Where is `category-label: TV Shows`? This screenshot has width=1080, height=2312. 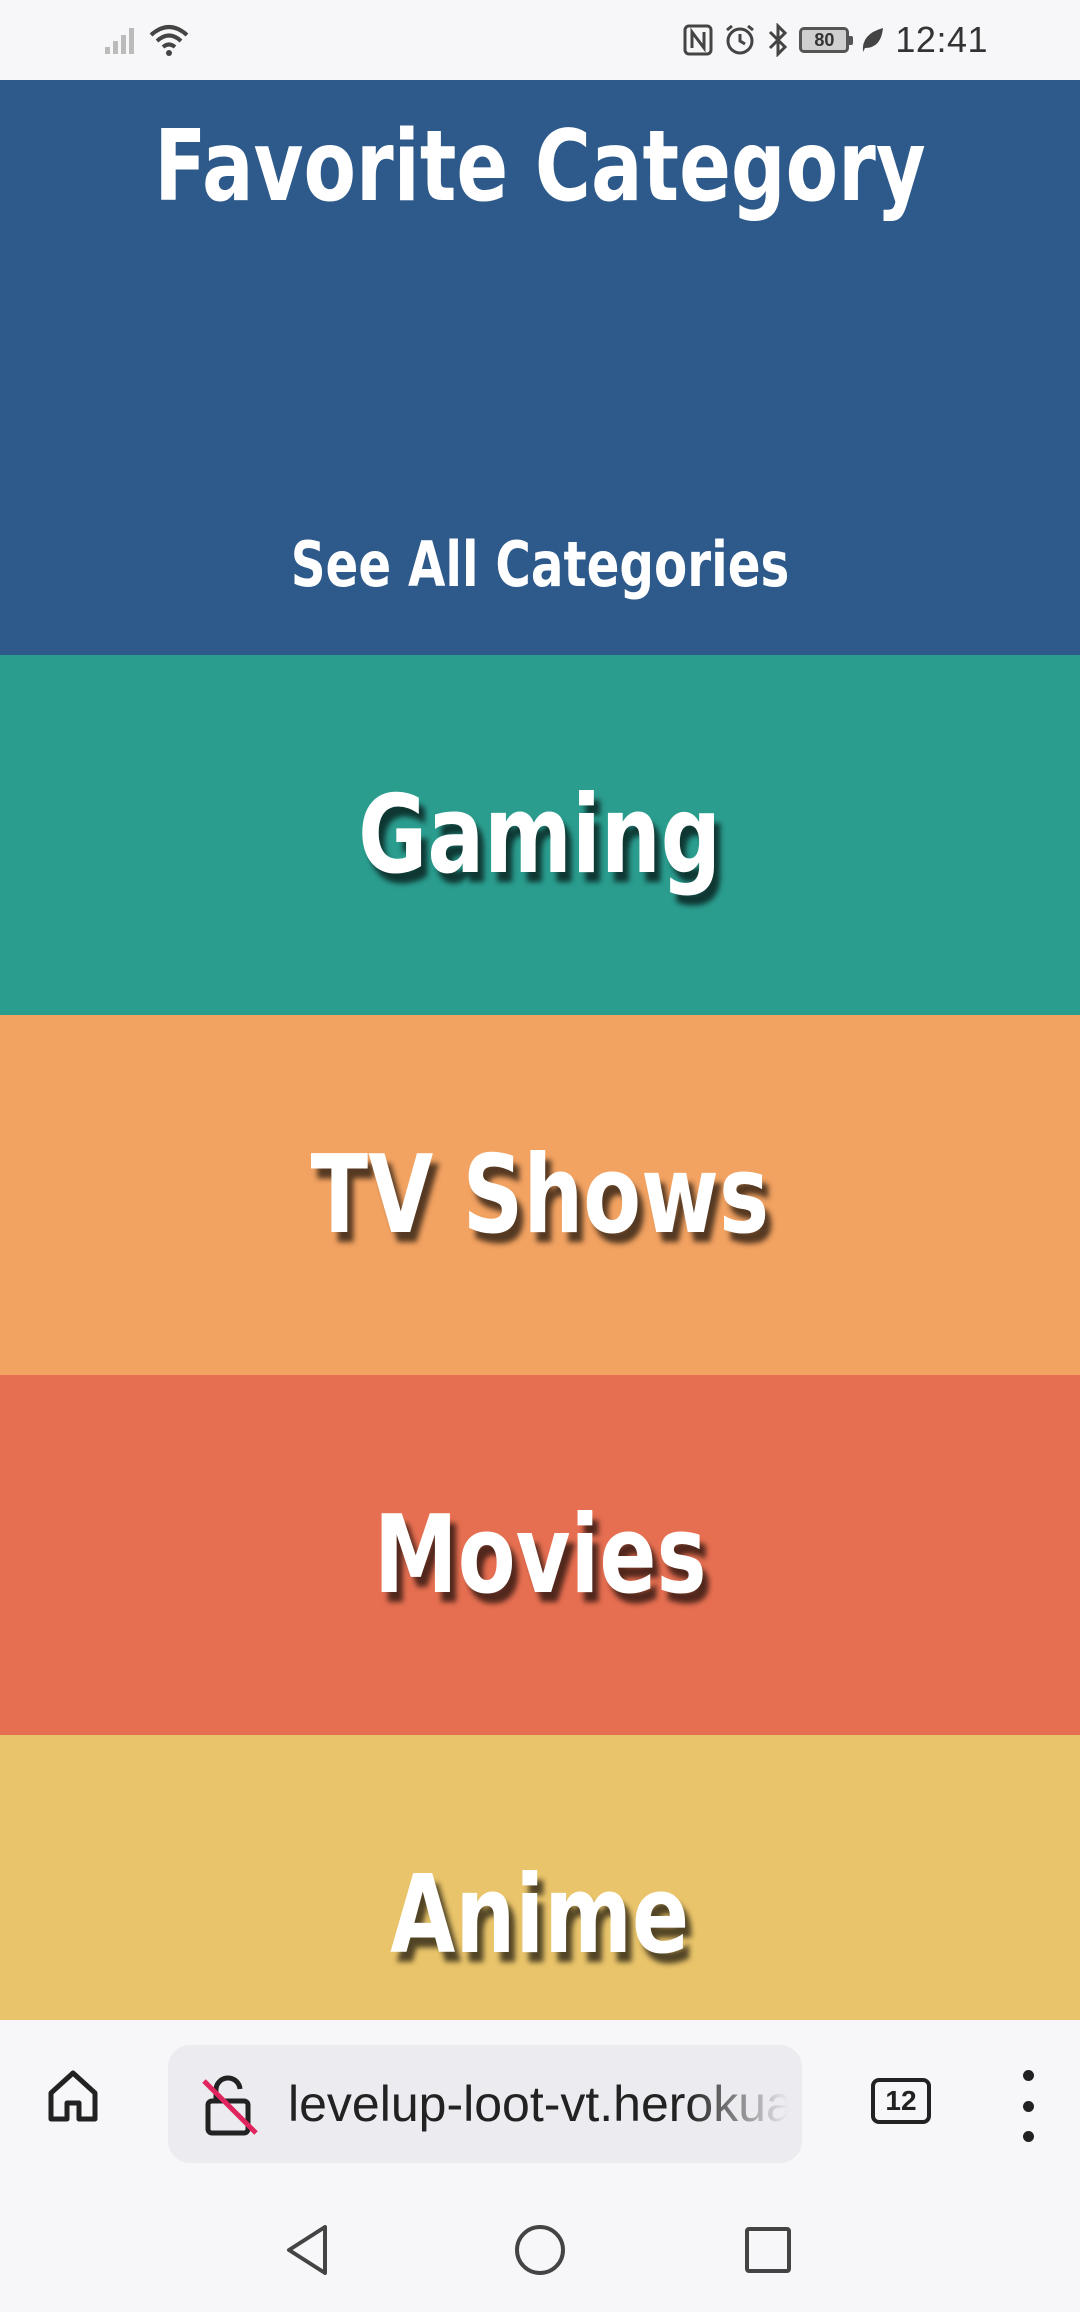 category-label: TV Shows is located at coordinates (540, 1195).